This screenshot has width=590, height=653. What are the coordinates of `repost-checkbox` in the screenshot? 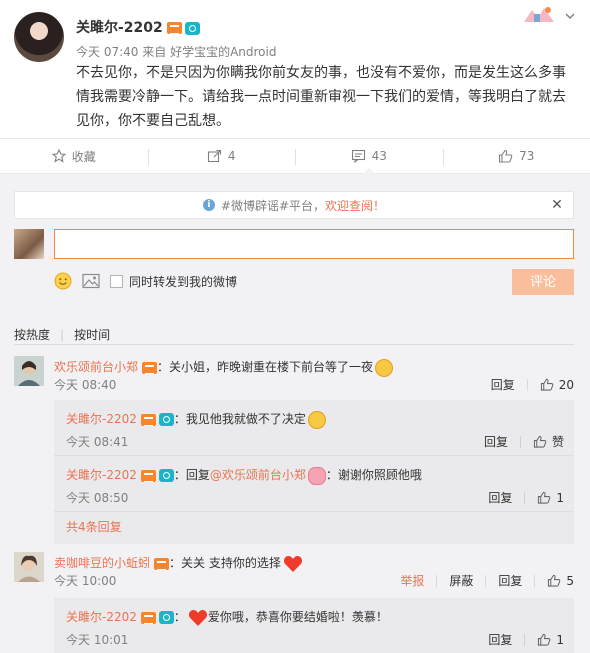 It's located at (116, 281).